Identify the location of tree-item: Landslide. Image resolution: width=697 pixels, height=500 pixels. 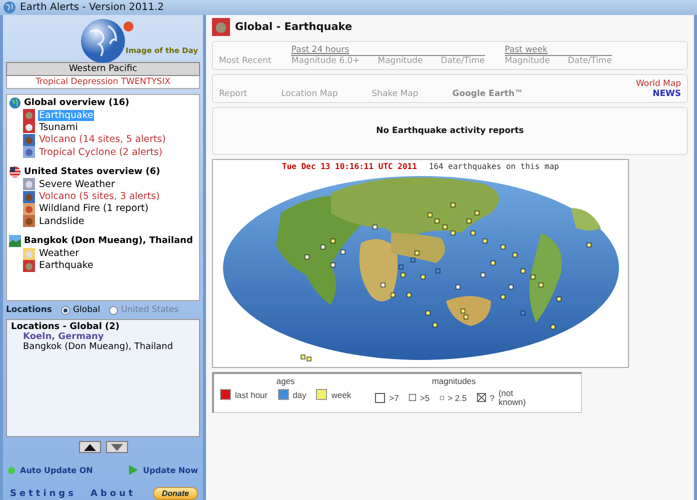
(62, 221).